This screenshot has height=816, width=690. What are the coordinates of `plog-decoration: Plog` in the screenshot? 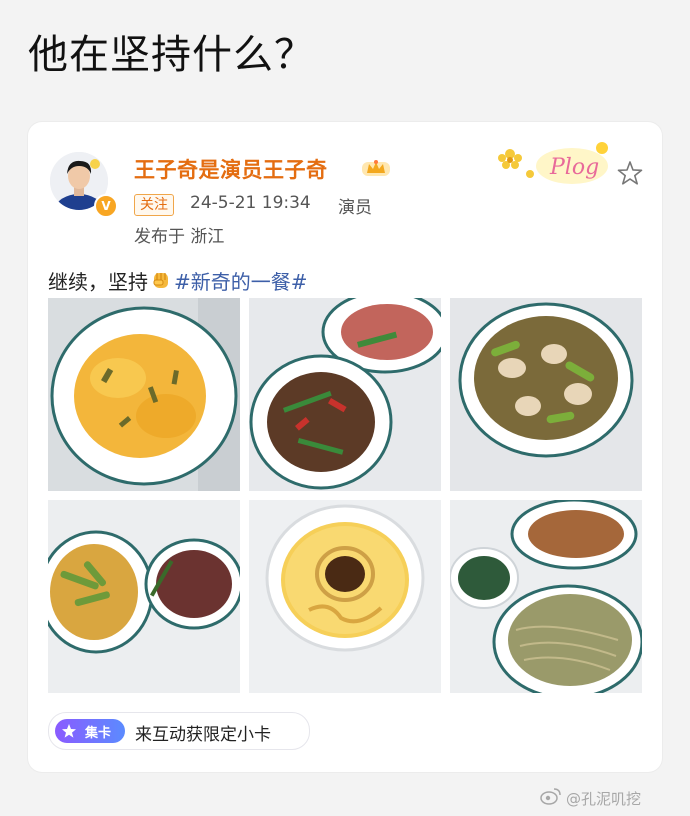 It's located at (553, 163).